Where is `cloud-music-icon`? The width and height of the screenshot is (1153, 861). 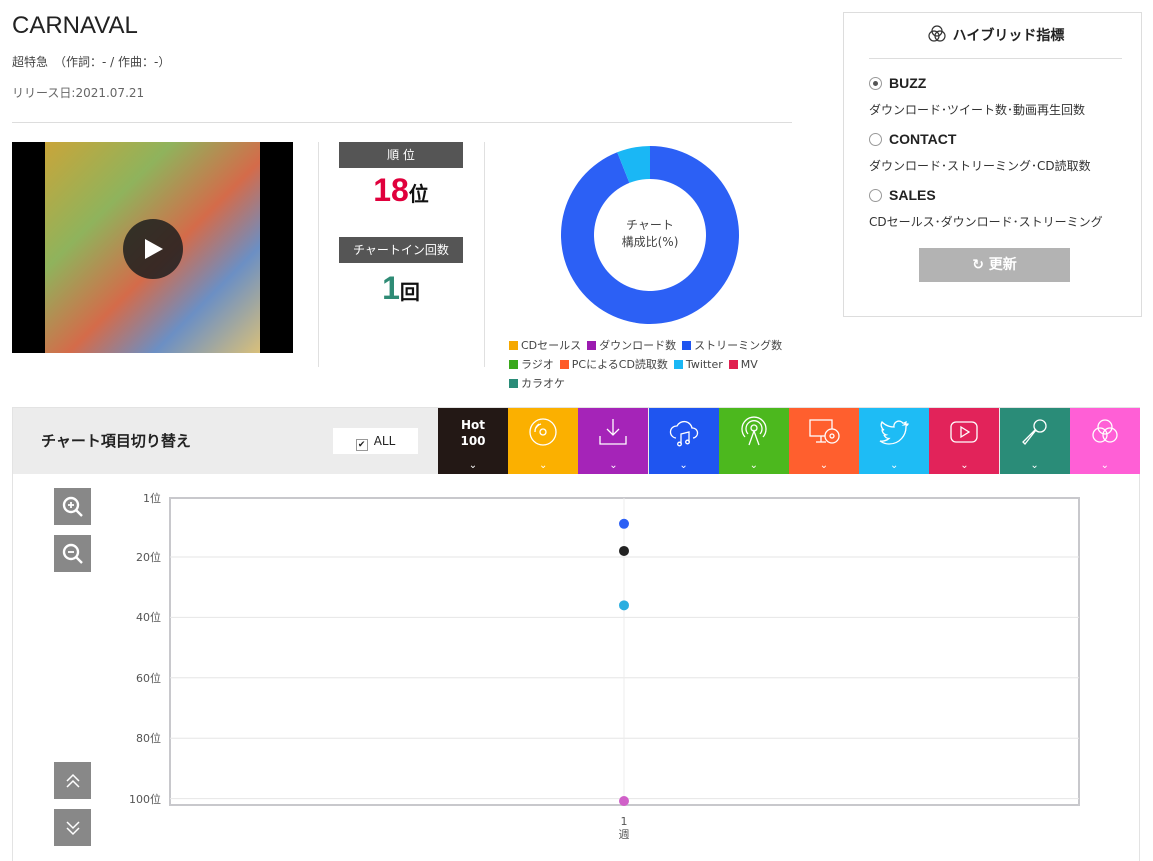 cloud-music-icon is located at coordinates (683, 433).